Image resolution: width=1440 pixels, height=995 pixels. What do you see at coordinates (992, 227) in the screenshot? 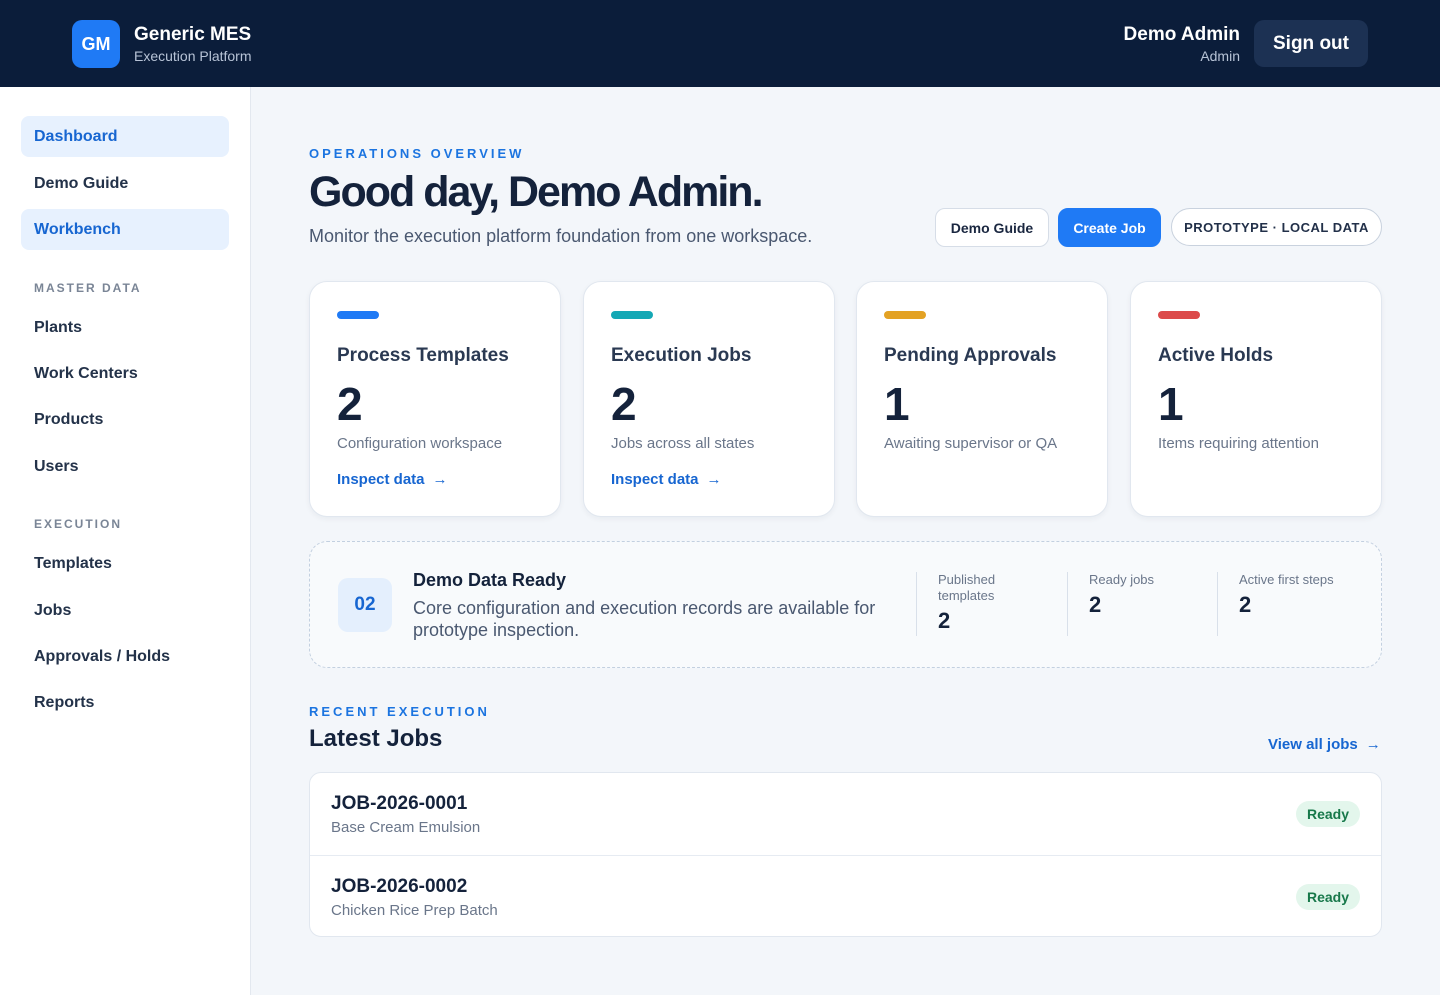
I see `demo-guide-button: Demo Guide` at bounding box center [992, 227].